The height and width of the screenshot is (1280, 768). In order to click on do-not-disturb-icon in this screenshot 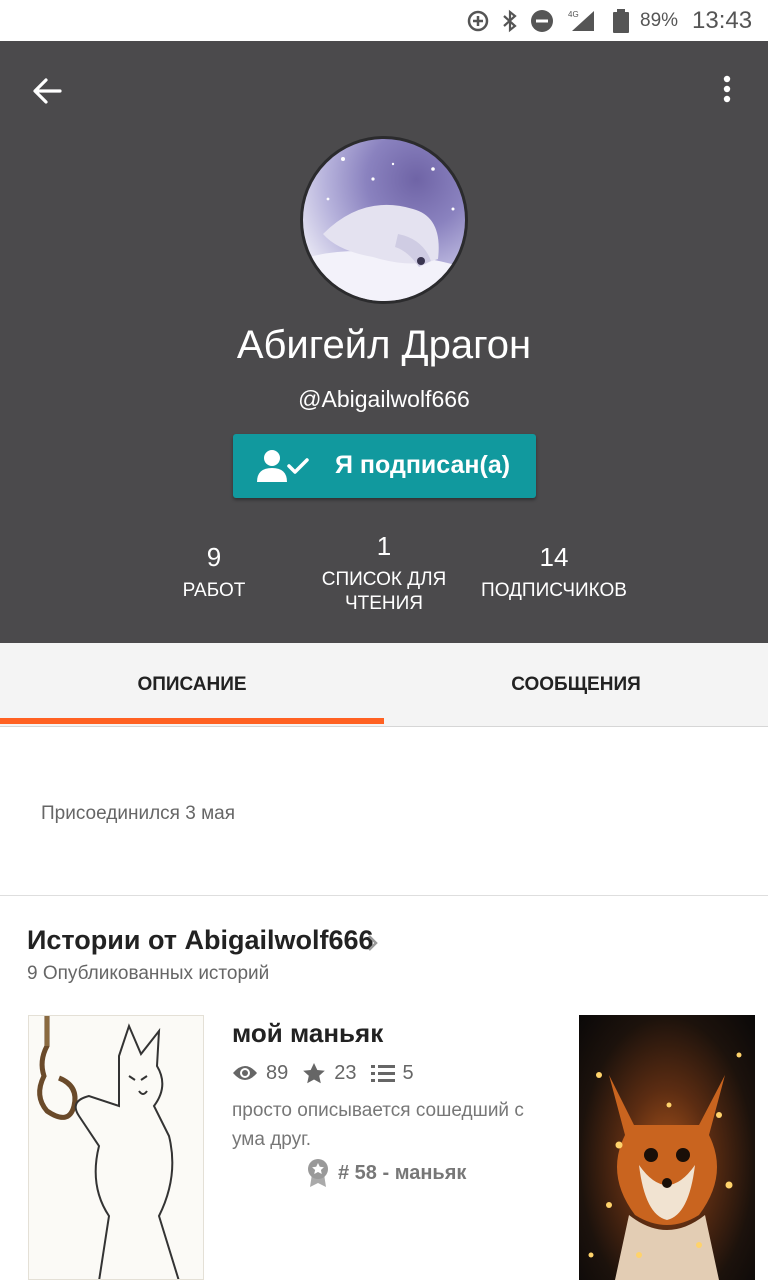, I will do `click(542, 23)`.